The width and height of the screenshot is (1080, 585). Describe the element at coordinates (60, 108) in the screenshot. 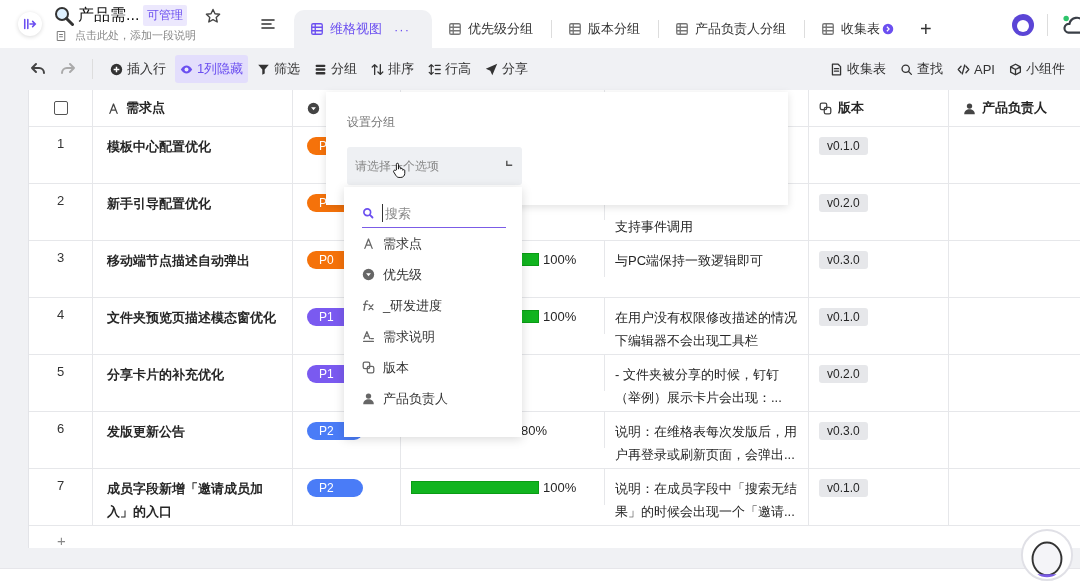

I see `select-all-checkbox` at that location.